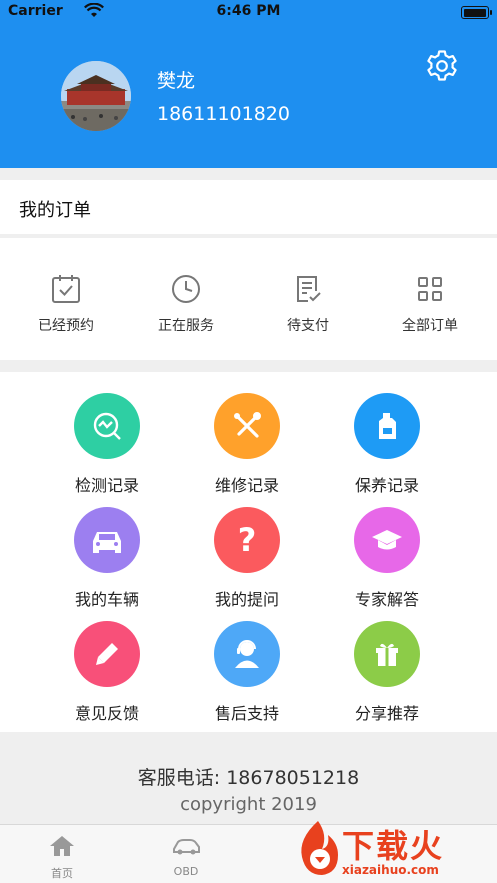  What do you see at coordinates (247, 540) in the screenshot?
I see `question-icon: ?` at bounding box center [247, 540].